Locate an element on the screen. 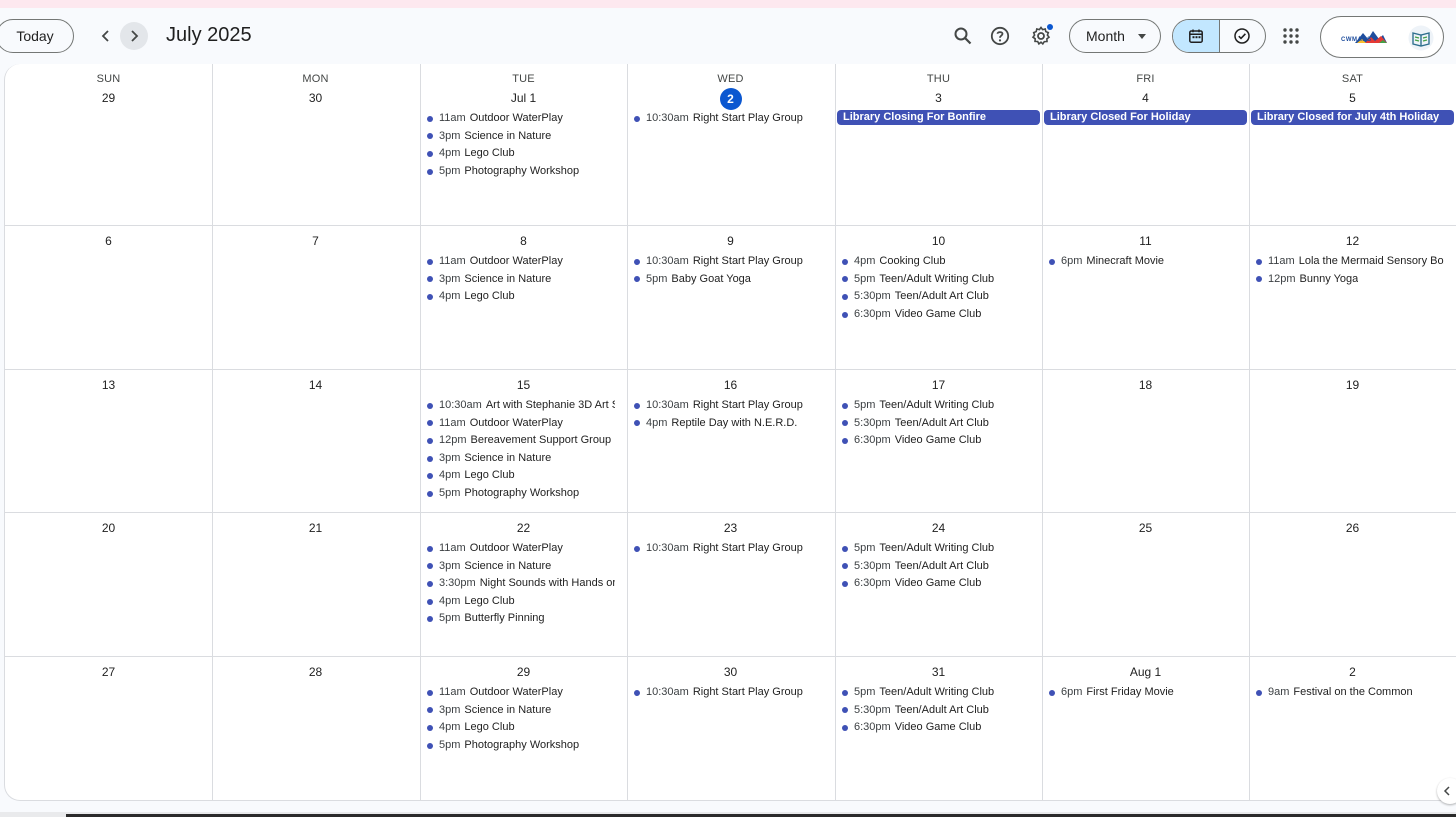  day-number: 16 is located at coordinates (730, 385).